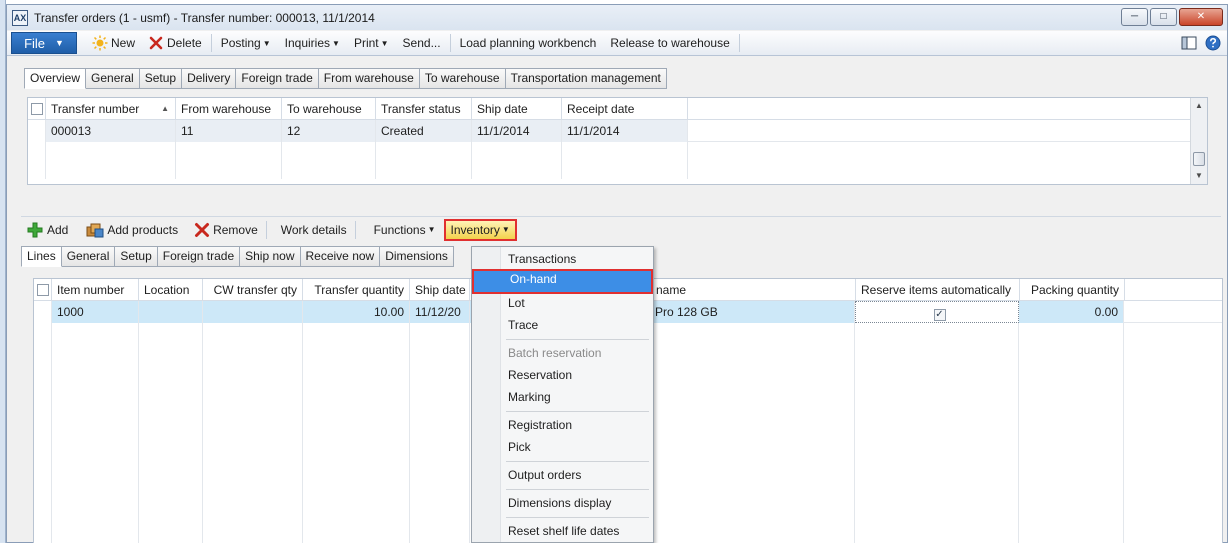 This screenshot has height=543, width=1231. Describe the element at coordinates (577, 425) in the screenshot. I see `menu-item-registration: Registration` at that location.